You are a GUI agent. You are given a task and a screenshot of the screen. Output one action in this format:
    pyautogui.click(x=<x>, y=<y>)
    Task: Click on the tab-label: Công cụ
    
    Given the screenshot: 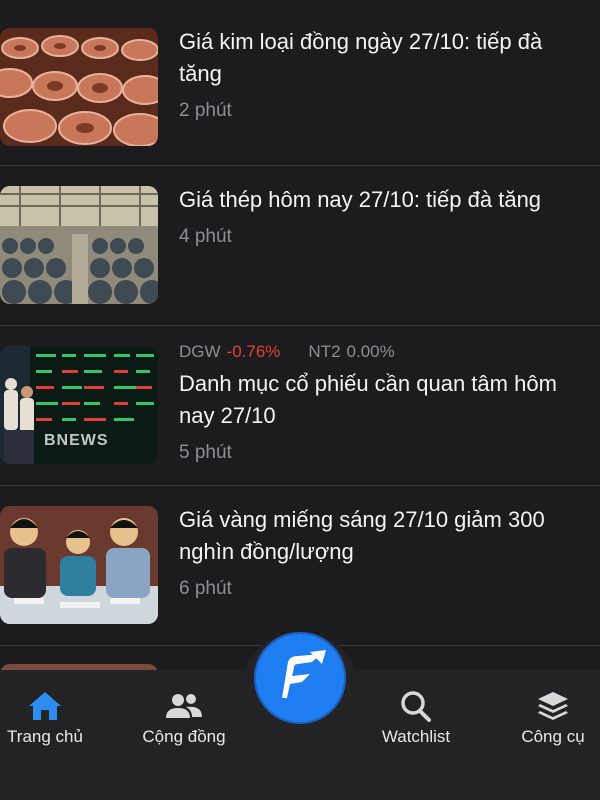 What is the action you would take?
    pyautogui.click(x=553, y=736)
    